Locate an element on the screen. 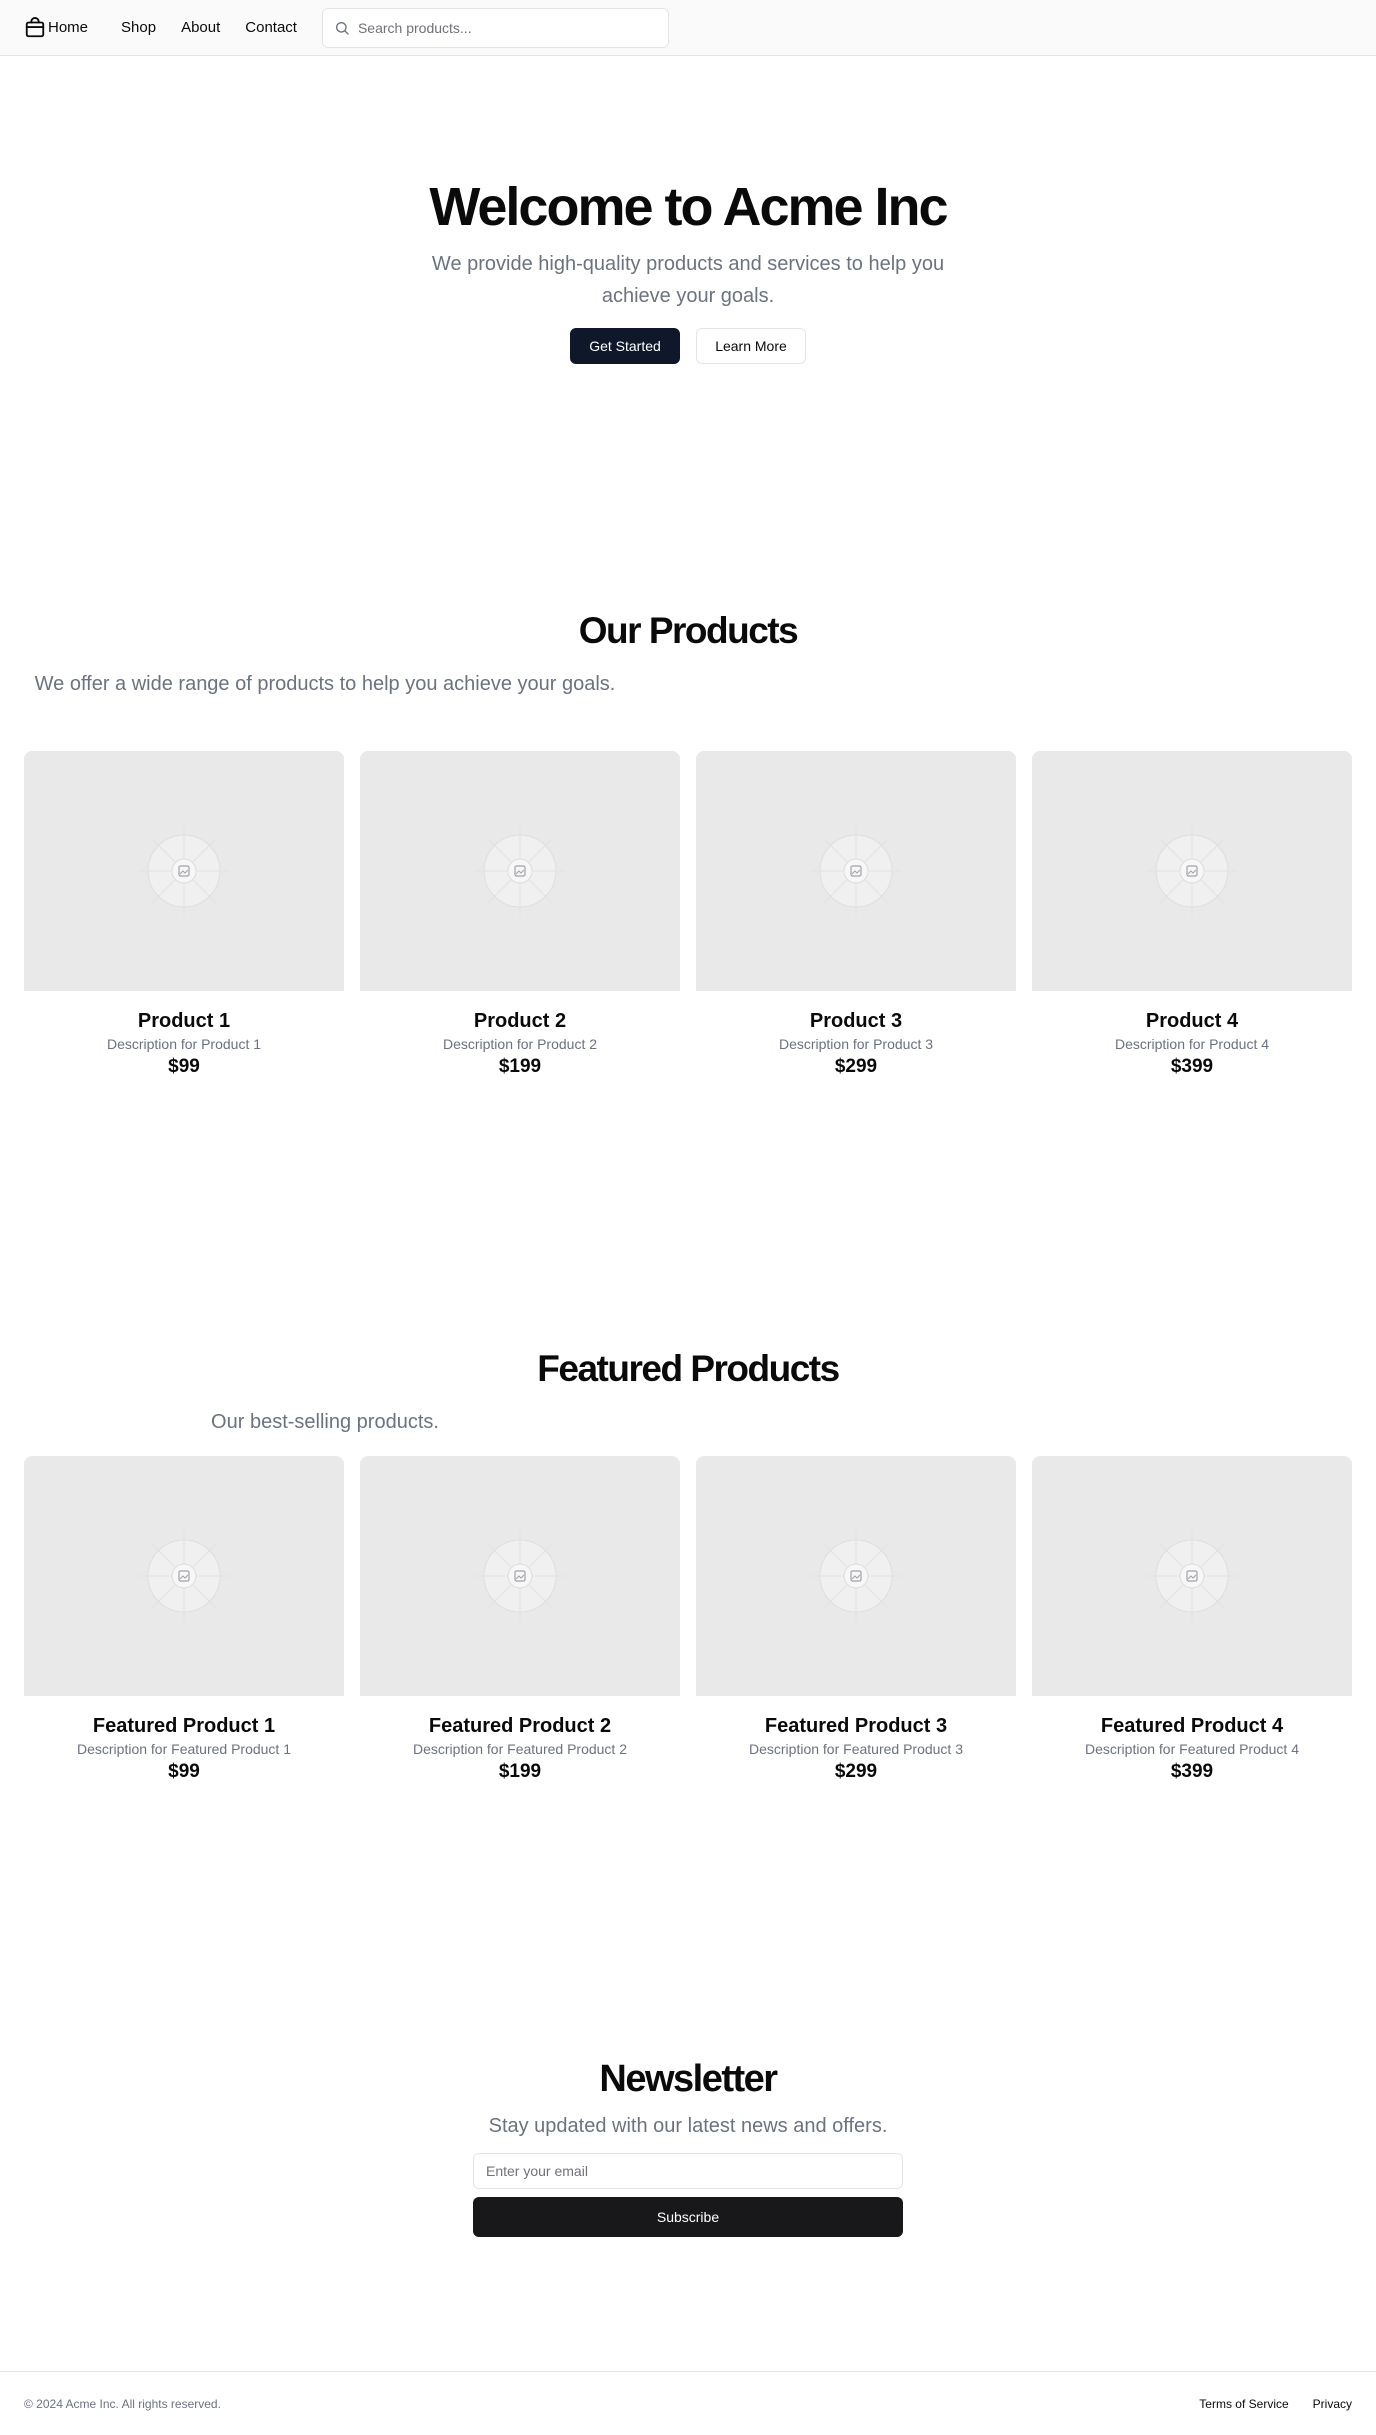  nav-link-shop: Shop is located at coordinates (138, 27).